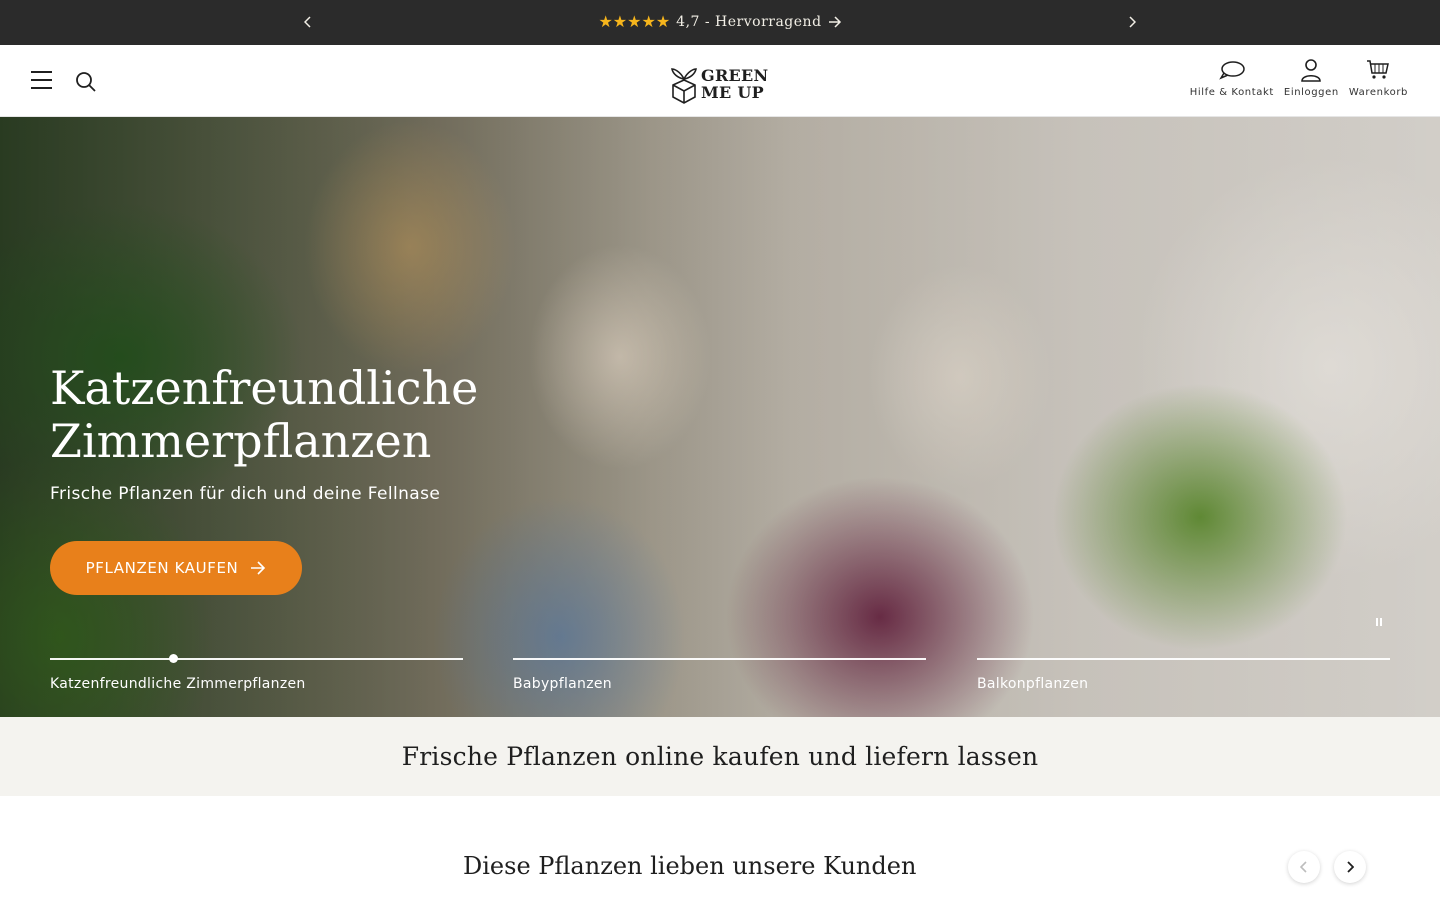  I want to click on hero-title: Katzenfreundliche Zimmerpflanzen, so click(264, 414).